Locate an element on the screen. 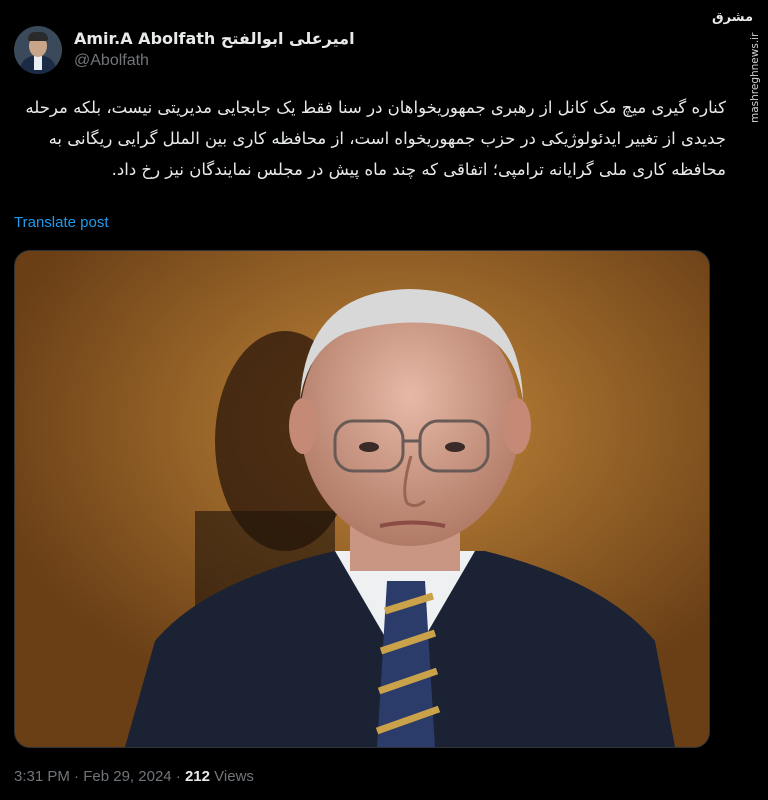 This screenshot has height=800, width=768. tweet-meta: 3:31 PM · Feb 29, 2024 · 212 Views is located at coordinates (134, 776).